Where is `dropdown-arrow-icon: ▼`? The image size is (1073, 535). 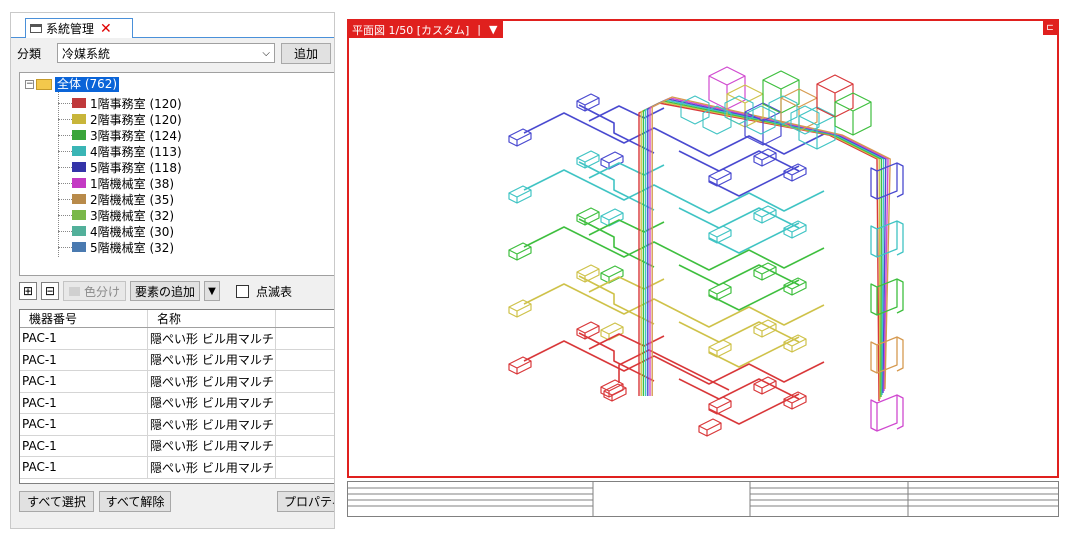
dropdown-arrow-icon: ▼ is located at coordinates (212, 291).